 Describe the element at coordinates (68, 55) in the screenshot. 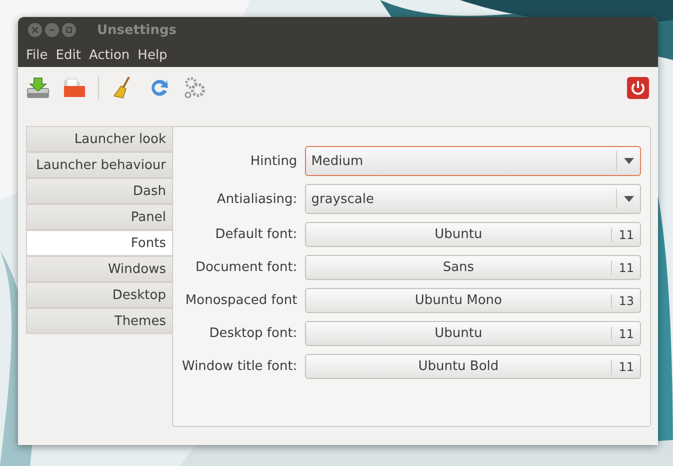

I see `menu-item: Edit` at that location.